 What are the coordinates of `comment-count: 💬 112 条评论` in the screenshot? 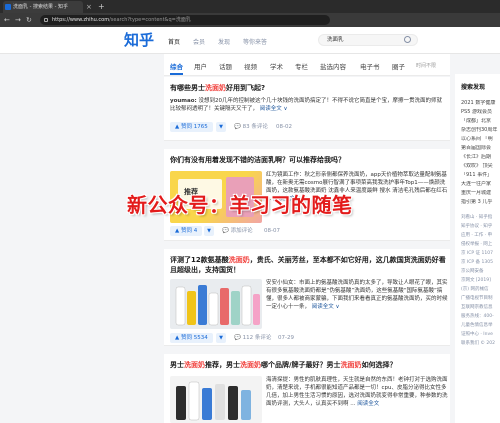 It's located at (252, 338).